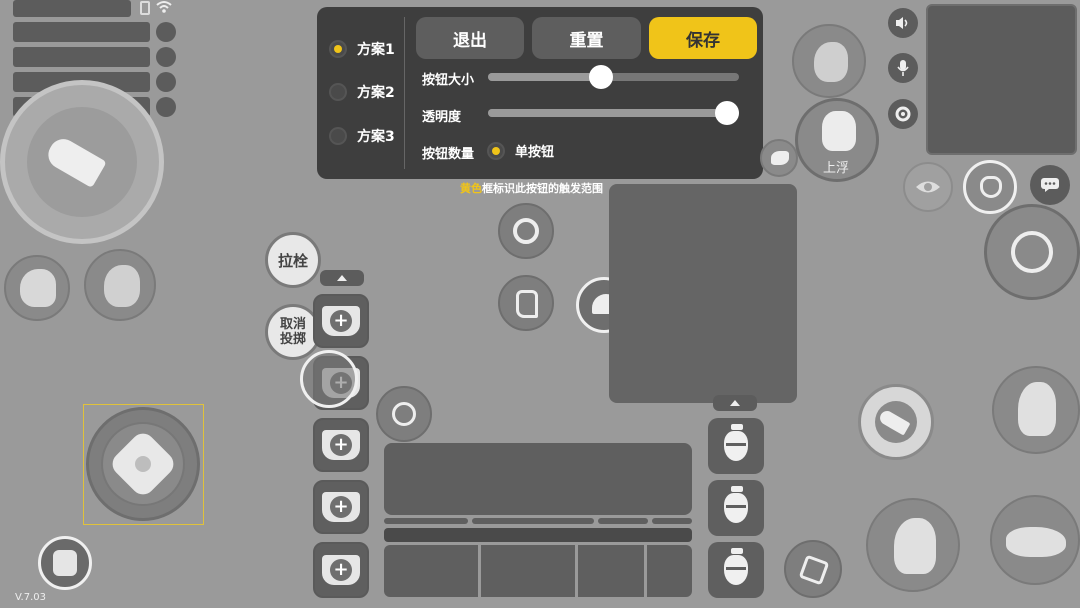 The height and width of the screenshot is (608, 1080). I want to click on gear-icon, so click(903, 114).